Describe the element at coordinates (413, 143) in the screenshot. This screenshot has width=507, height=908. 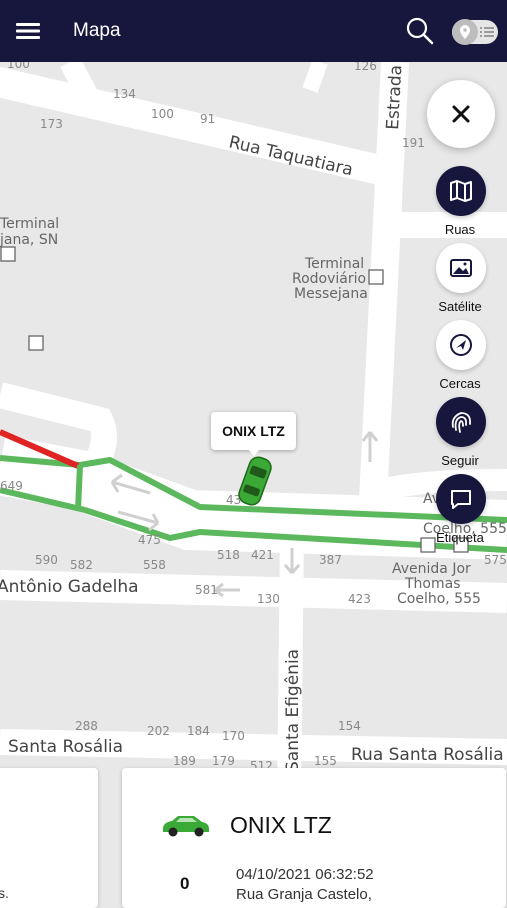
I see `svg-text: 191` at that location.